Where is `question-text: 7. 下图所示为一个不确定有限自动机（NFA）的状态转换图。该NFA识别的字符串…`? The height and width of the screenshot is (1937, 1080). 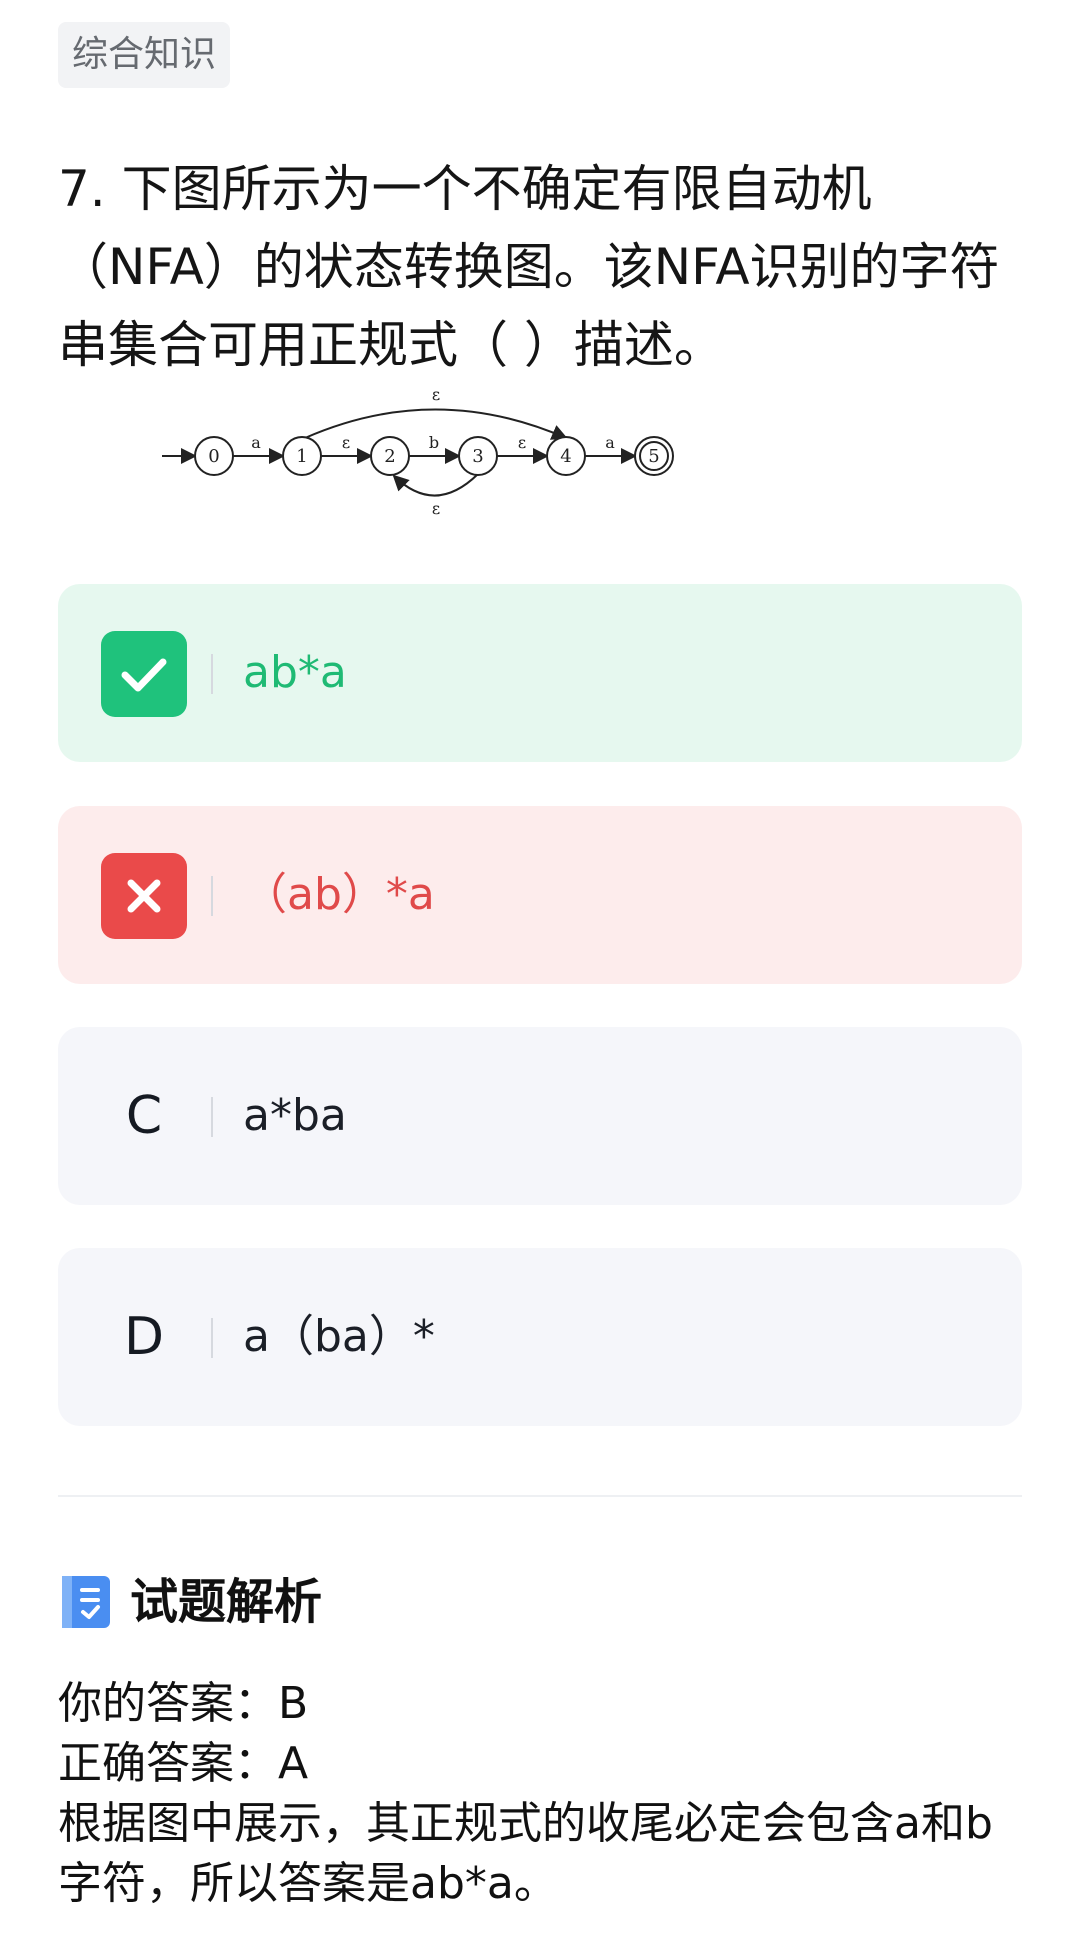
question-text: 7. 下图所示为一个不确定有限自动机（NFA）的状态转换图。该NFA识别的字符串… is located at coordinates (529, 267).